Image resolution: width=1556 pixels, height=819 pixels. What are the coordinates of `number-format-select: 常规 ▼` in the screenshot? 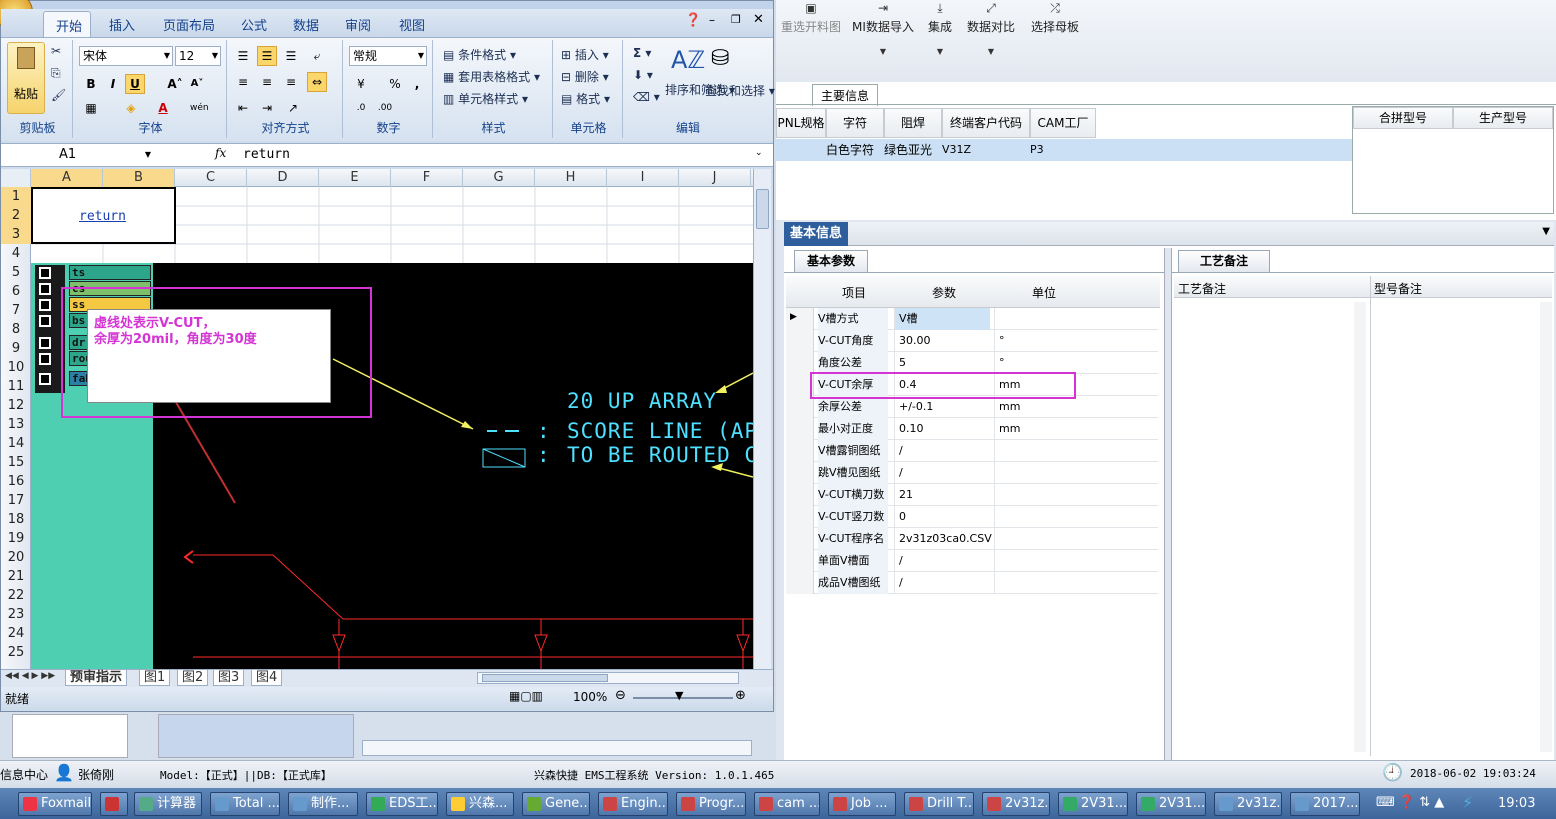 It's located at (388, 56).